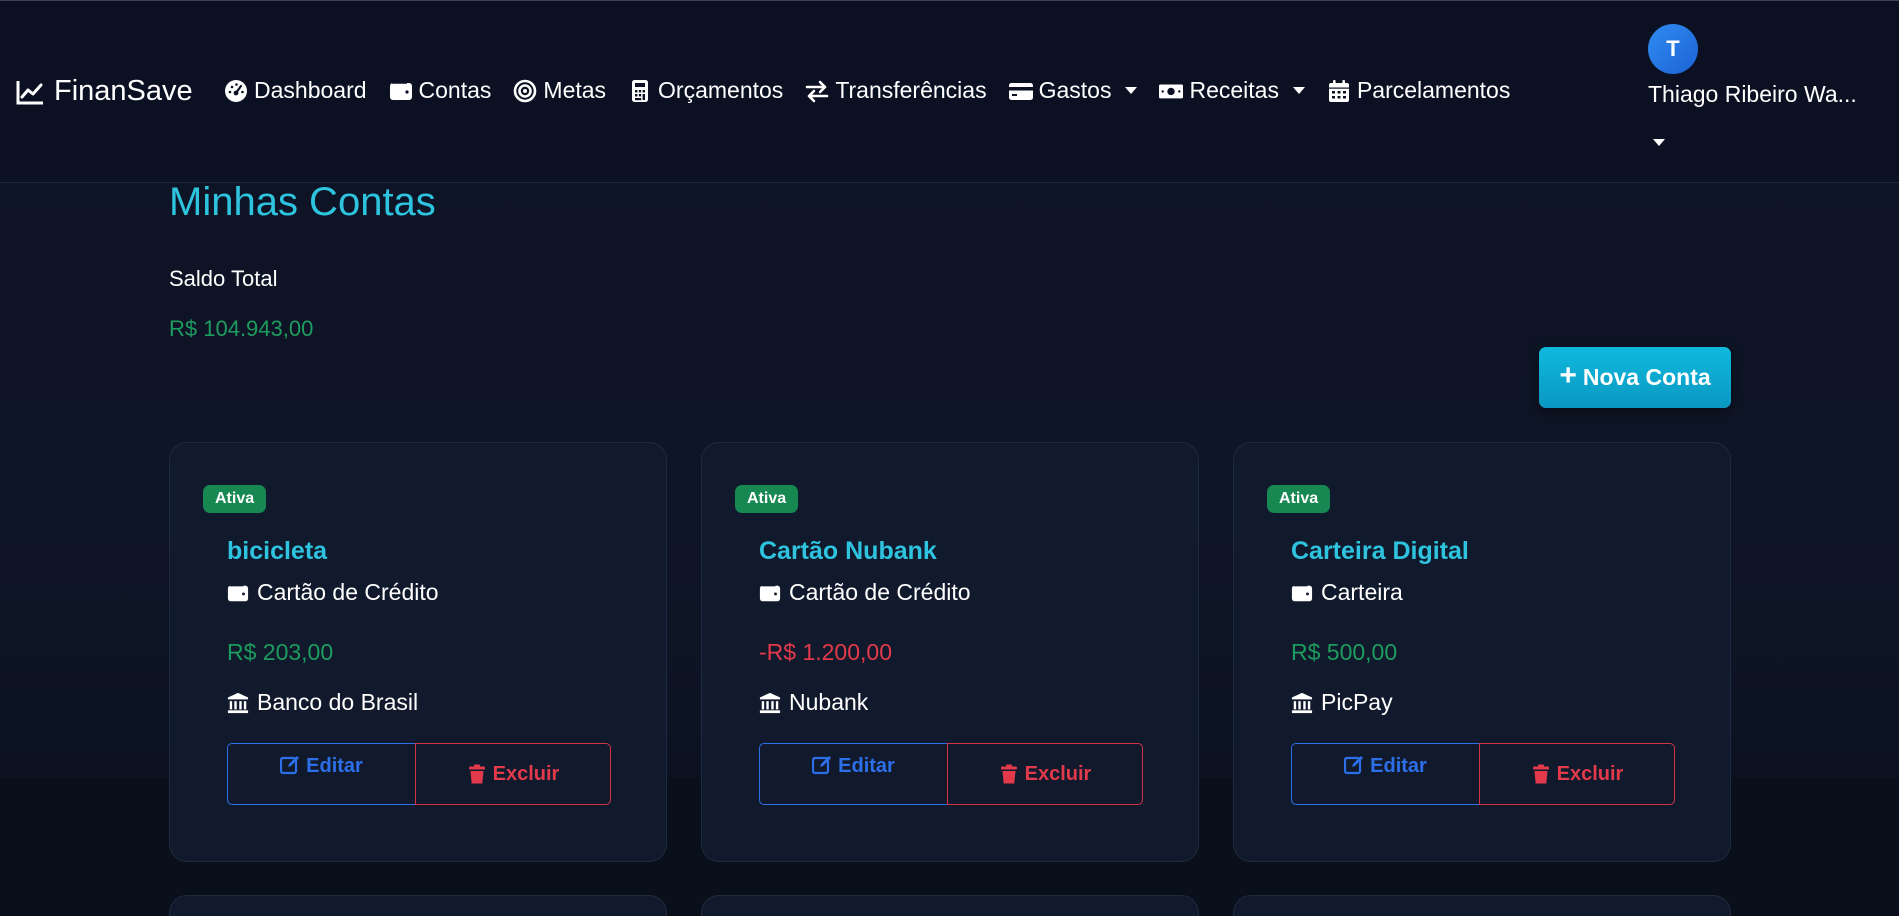 The image size is (1899, 916). I want to click on nav-item-dashboard: Dashboard, so click(295, 90).